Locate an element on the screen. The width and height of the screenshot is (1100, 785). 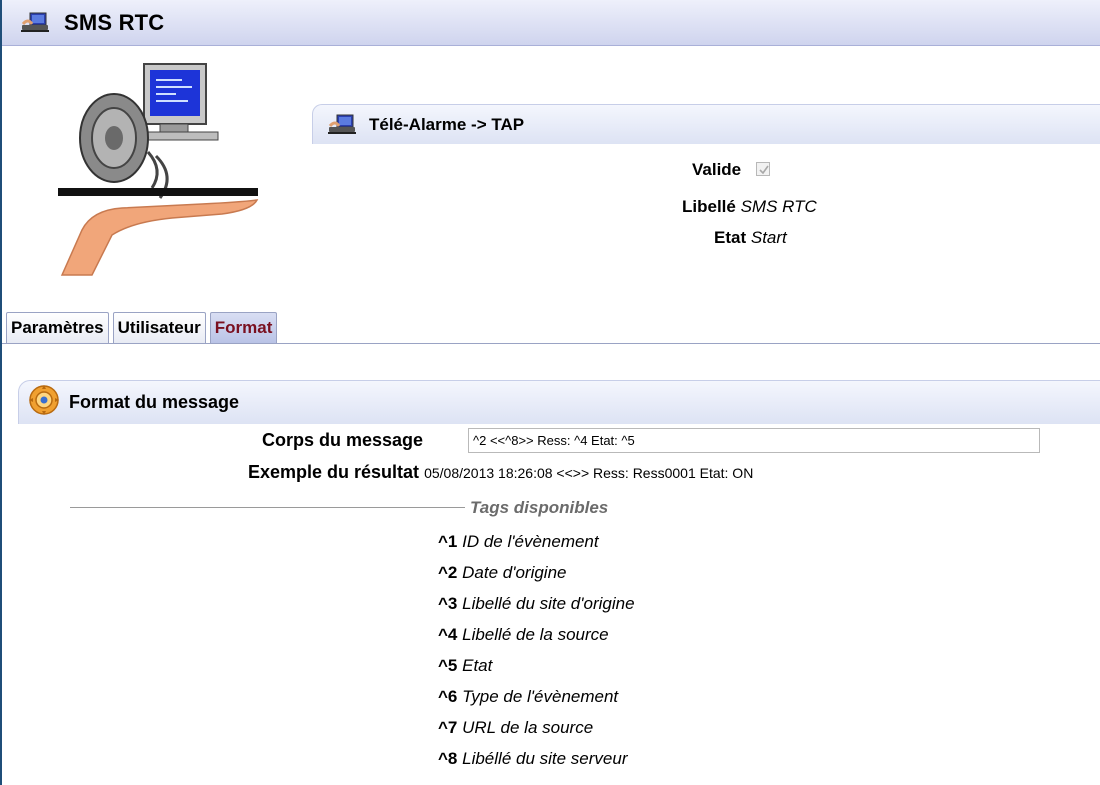
tab-divider is located at coordinates (551, 343).